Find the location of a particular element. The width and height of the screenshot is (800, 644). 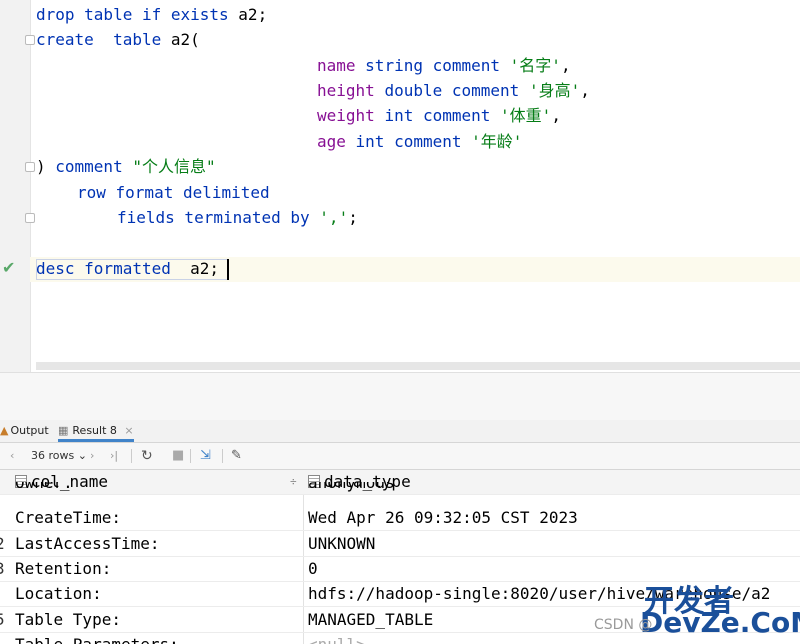

code-line: fields terminated by ','; is located at coordinates (237, 218).